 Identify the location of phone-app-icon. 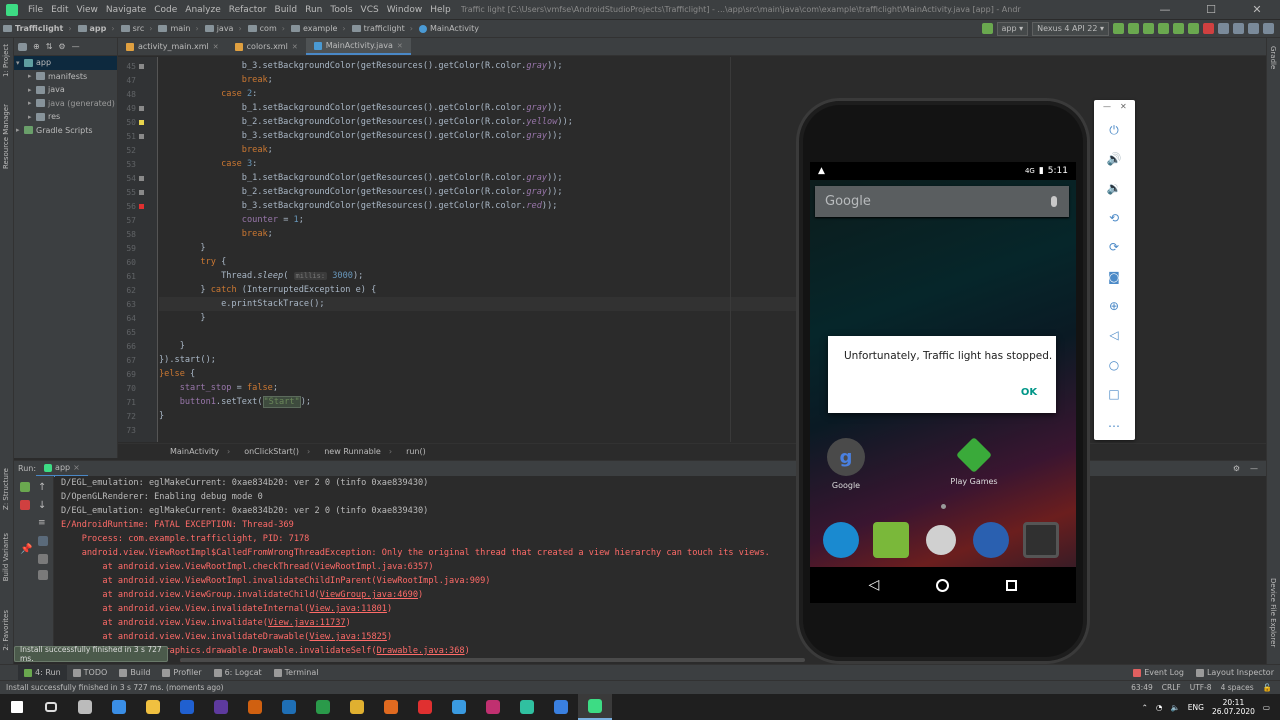
(841, 540).